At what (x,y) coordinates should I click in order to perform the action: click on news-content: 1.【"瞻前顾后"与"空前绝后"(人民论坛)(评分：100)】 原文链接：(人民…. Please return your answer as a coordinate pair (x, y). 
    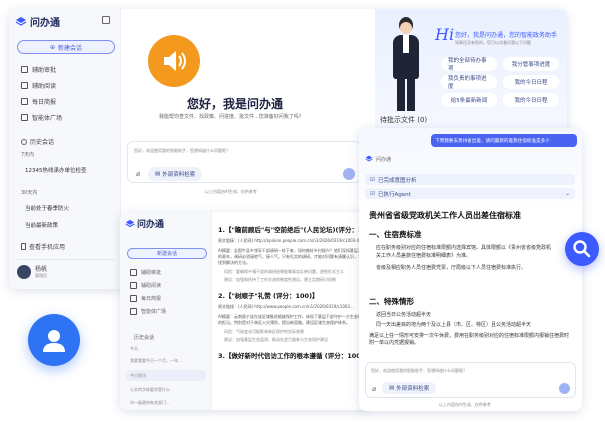
    Looking at the image, I should click on (292, 316).